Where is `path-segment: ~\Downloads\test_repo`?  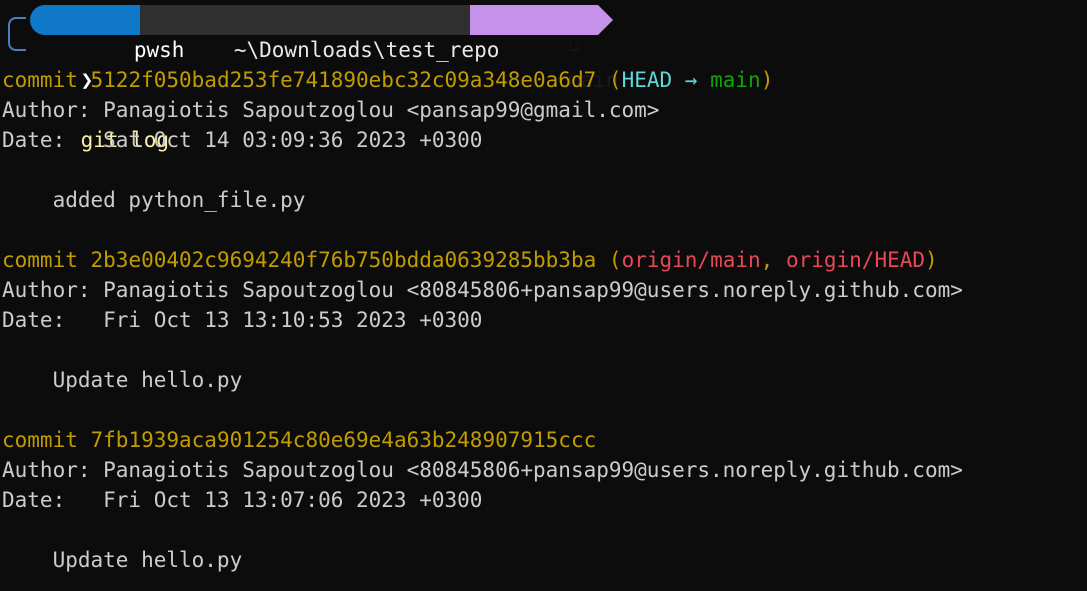
path-segment: ~\Downloads\test_repo is located at coordinates (319, 33).